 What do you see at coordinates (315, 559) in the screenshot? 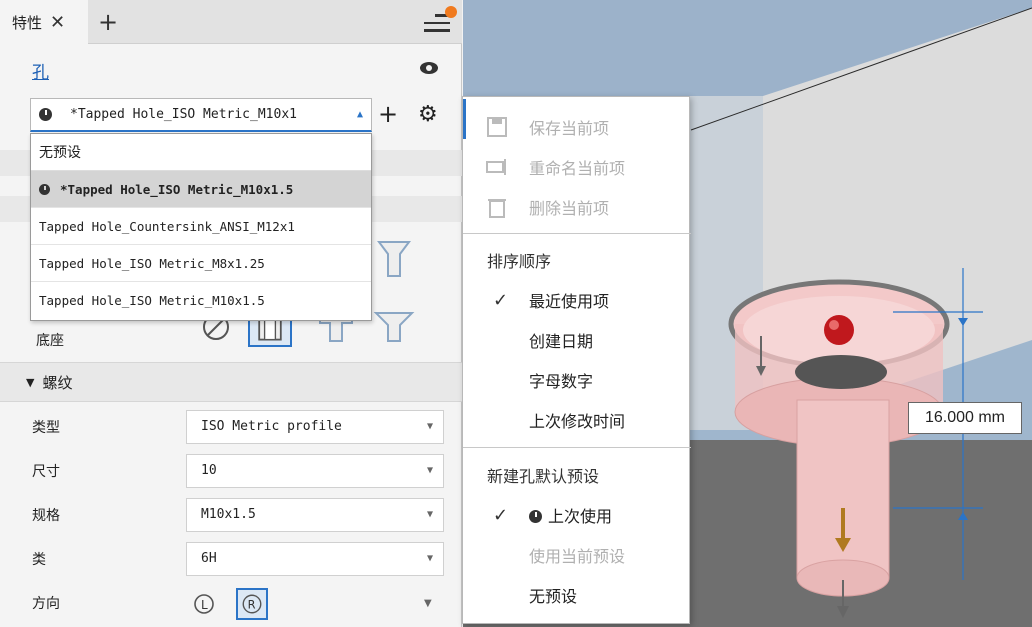
I see `thread-class-select: 6H ▼` at bounding box center [315, 559].